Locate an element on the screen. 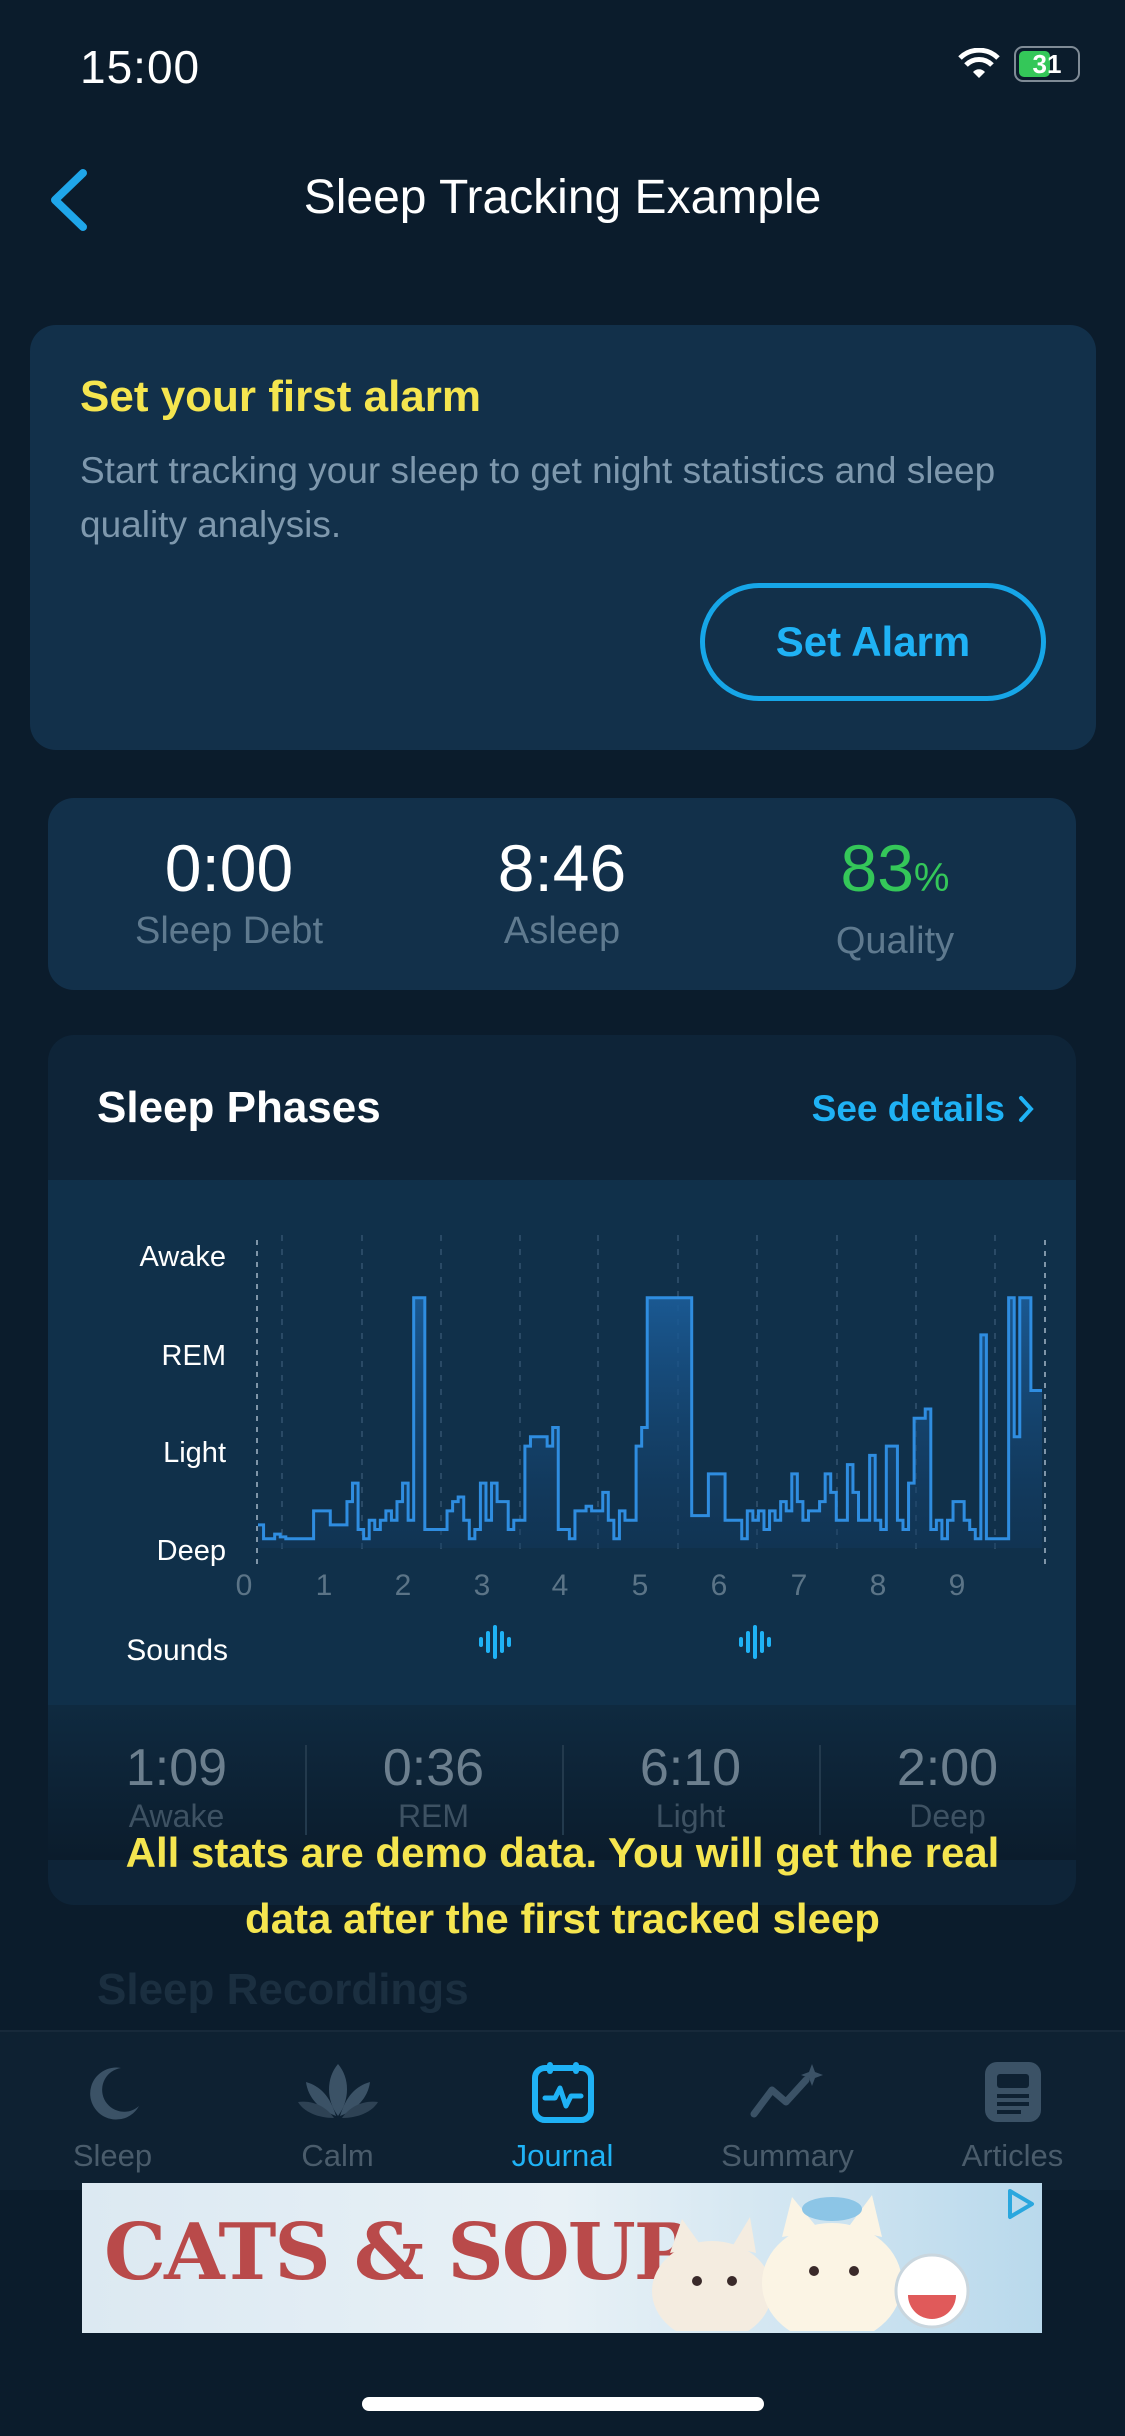 Image resolution: width=1125 pixels, height=2436 pixels. article-icon is located at coordinates (1012, 2092).